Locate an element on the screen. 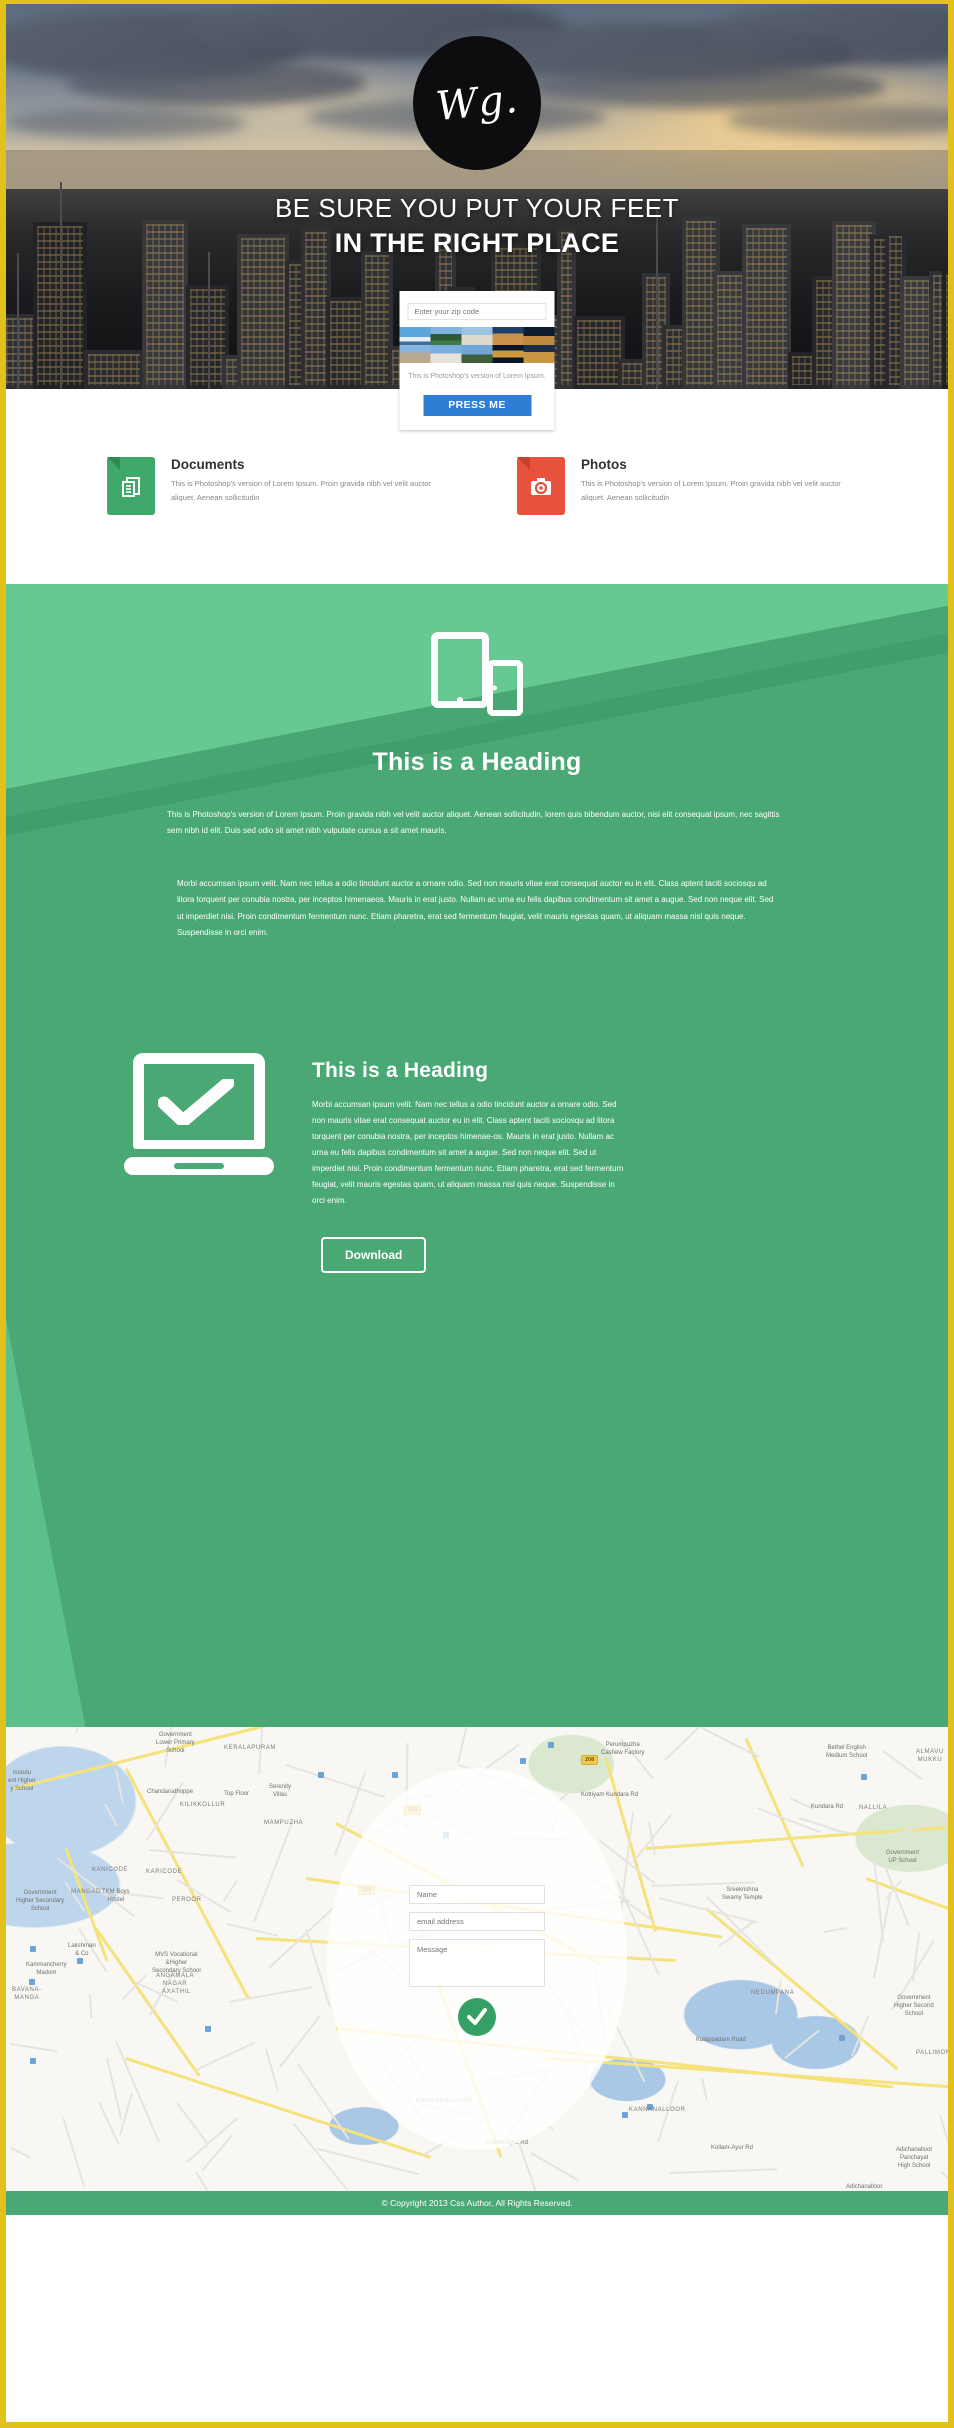 The height and width of the screenshot is (2428, 954). green-section-heading: This is a Heading is located at coordinates (477, 762).